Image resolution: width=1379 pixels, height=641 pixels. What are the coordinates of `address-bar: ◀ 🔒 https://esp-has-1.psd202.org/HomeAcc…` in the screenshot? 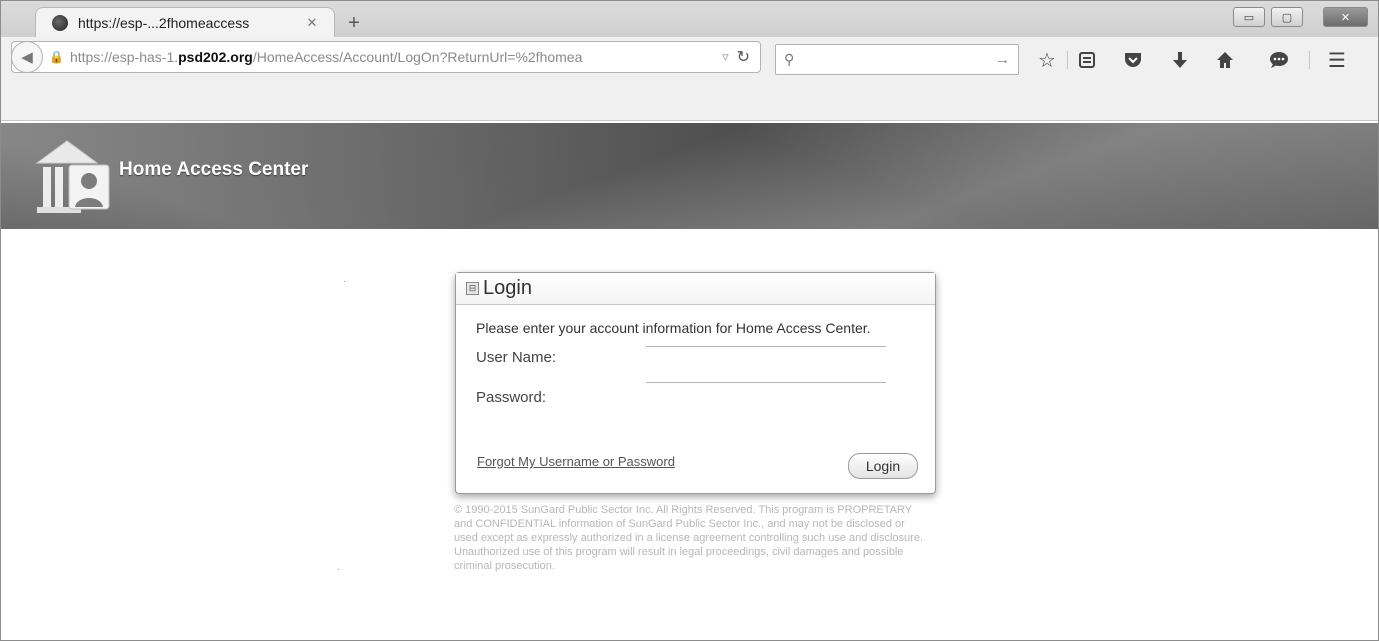 It's located at (386, 57).